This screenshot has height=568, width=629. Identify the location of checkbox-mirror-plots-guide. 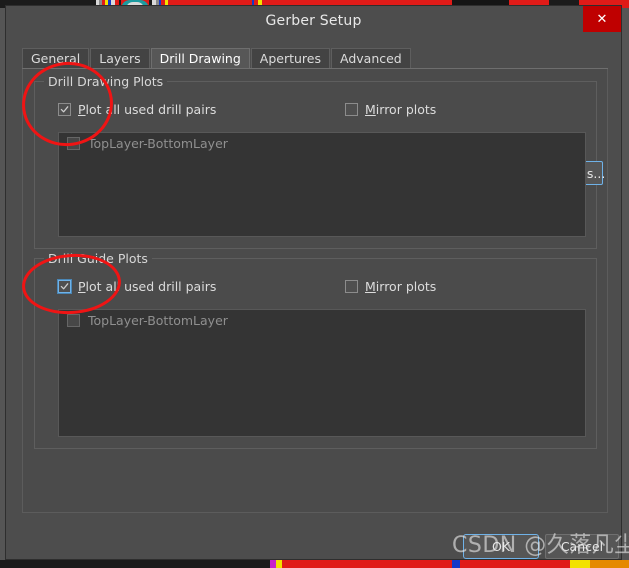
(351, 286).